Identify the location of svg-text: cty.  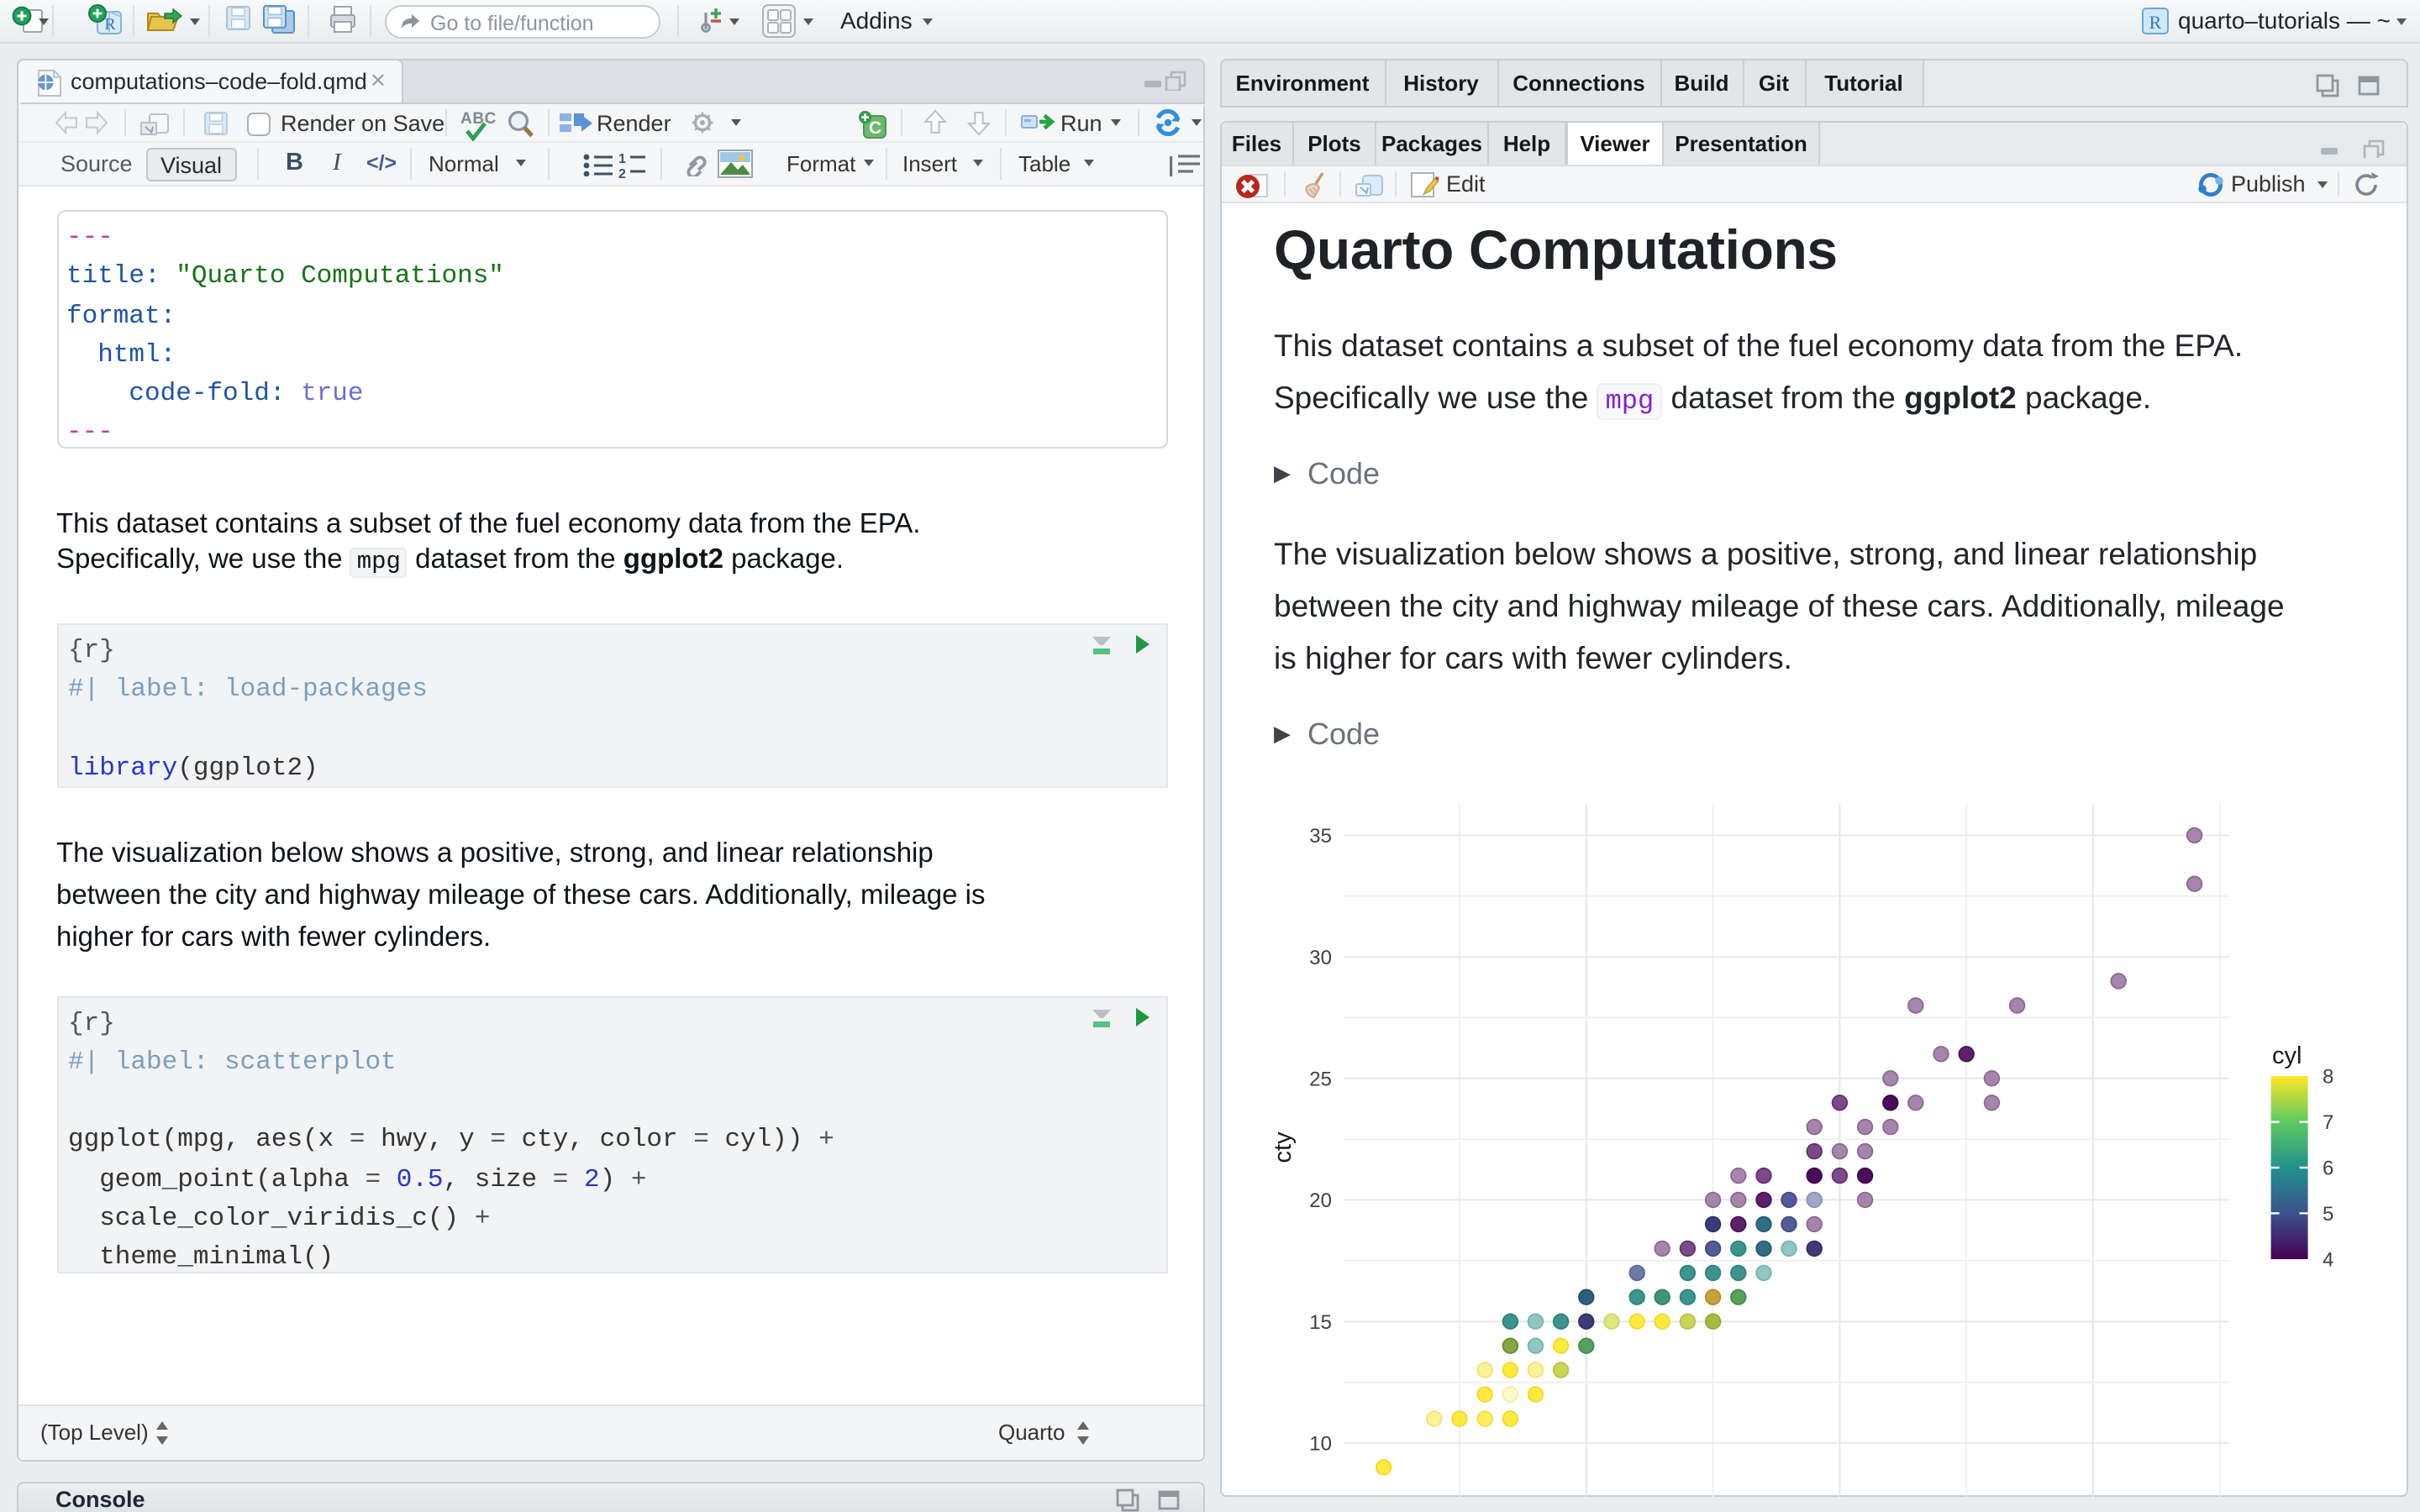
(1283, 1147).